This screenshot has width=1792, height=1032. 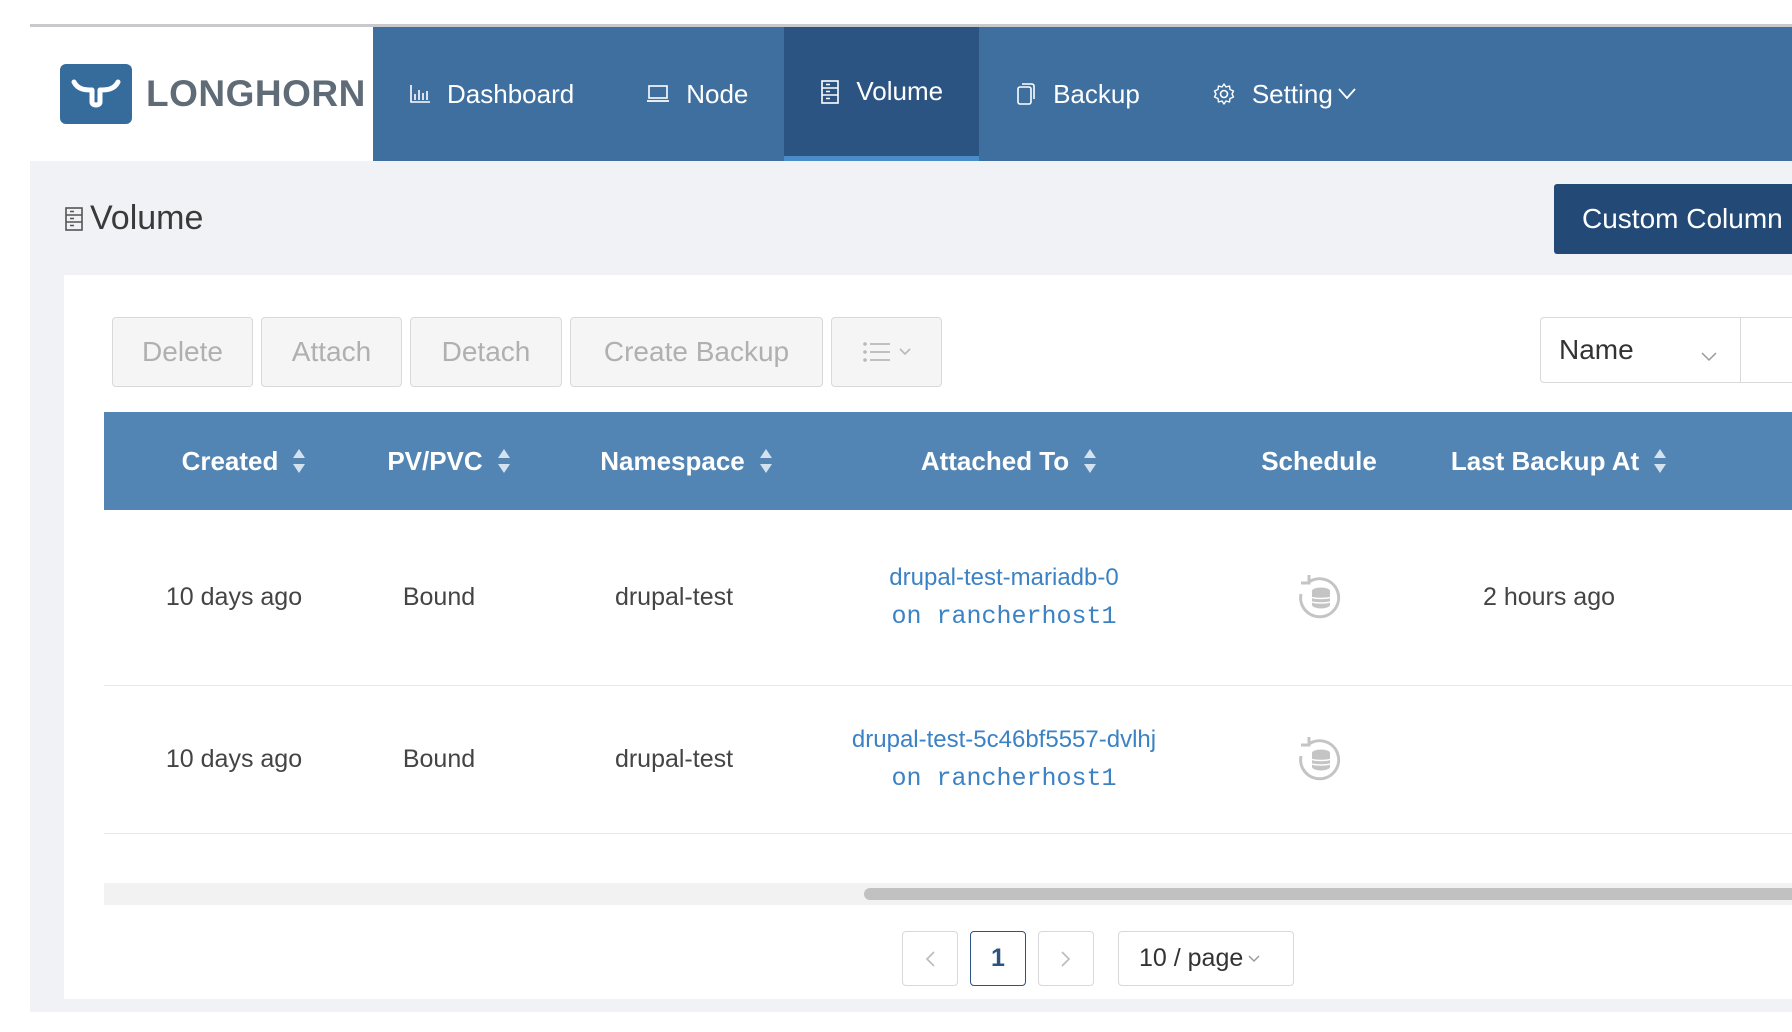 I want to click on nav-volume: Volume, so click(x=882, y=94).